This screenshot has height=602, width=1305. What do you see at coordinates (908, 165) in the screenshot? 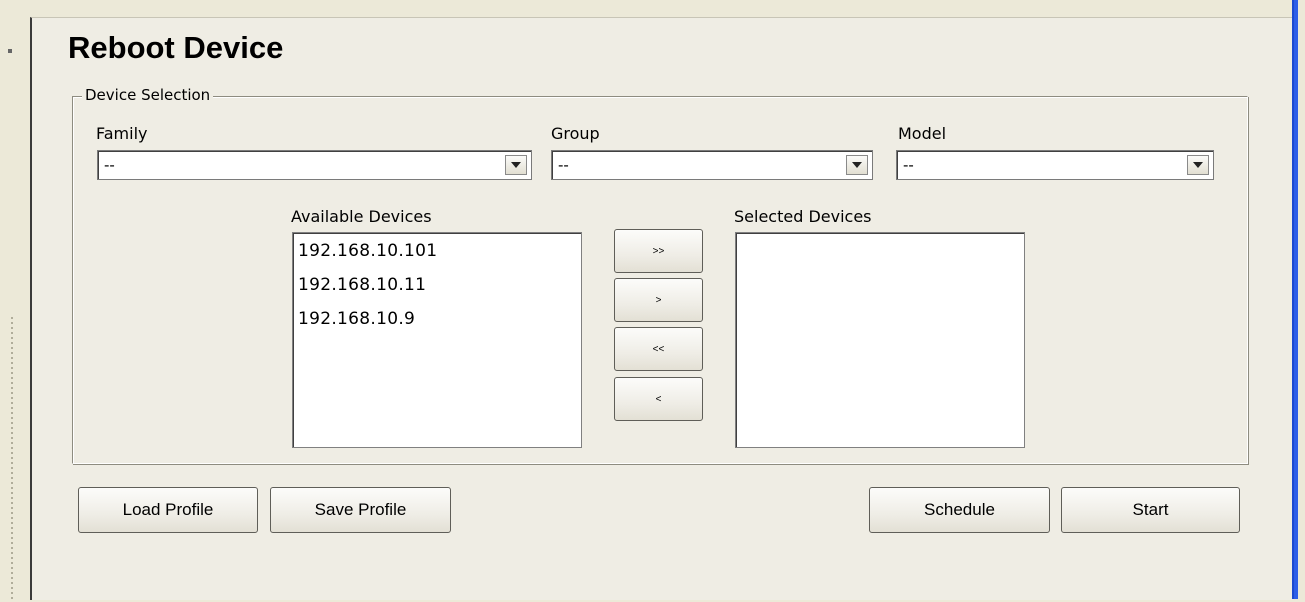
I see `model-value: --` at bounding box center [908, 165].